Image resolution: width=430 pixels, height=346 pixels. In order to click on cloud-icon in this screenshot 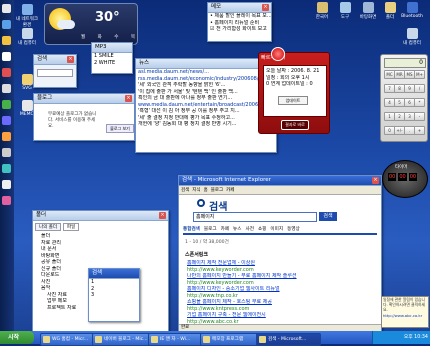, I will do `click(66, 24)`.